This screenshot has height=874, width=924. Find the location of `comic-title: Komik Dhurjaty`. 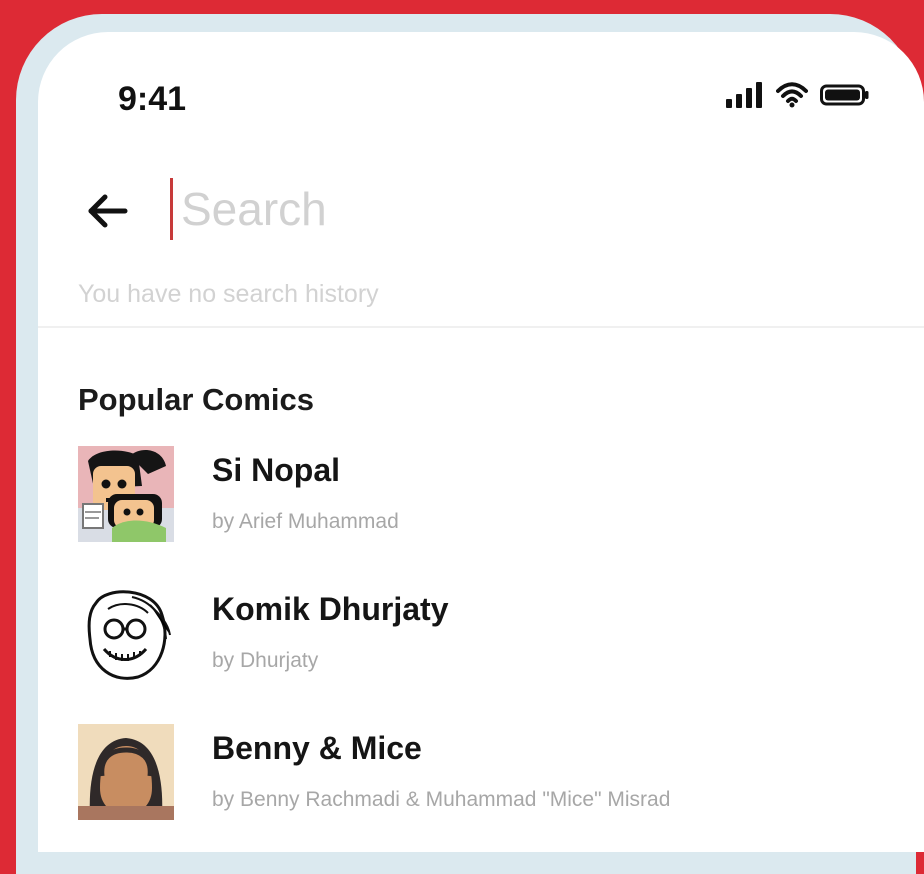

comic-title: Komik Dhurjaty is located at coordinates (330, 609).